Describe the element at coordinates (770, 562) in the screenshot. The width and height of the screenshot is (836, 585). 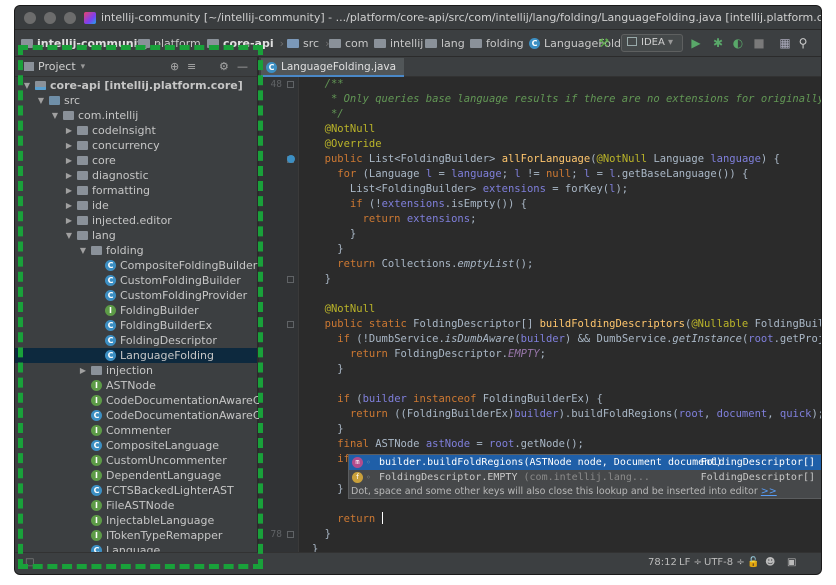
I see `inspector-icon: ☻` at that location.